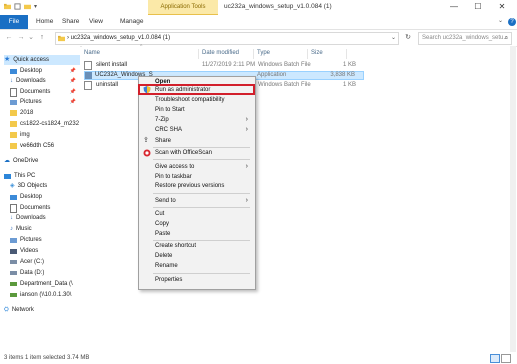 This screenshot has width=517, height=364. I want to click on menu-item-pin-to-start: Pin to Start, so click(196, 110).